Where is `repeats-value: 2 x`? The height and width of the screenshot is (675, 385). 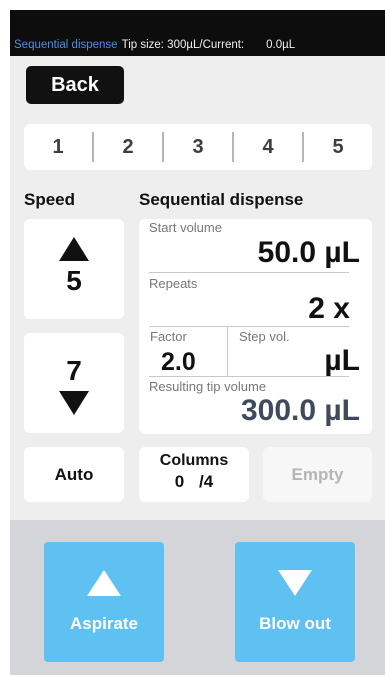
repeats-value: 2 x is located at coordinates (329, 309).